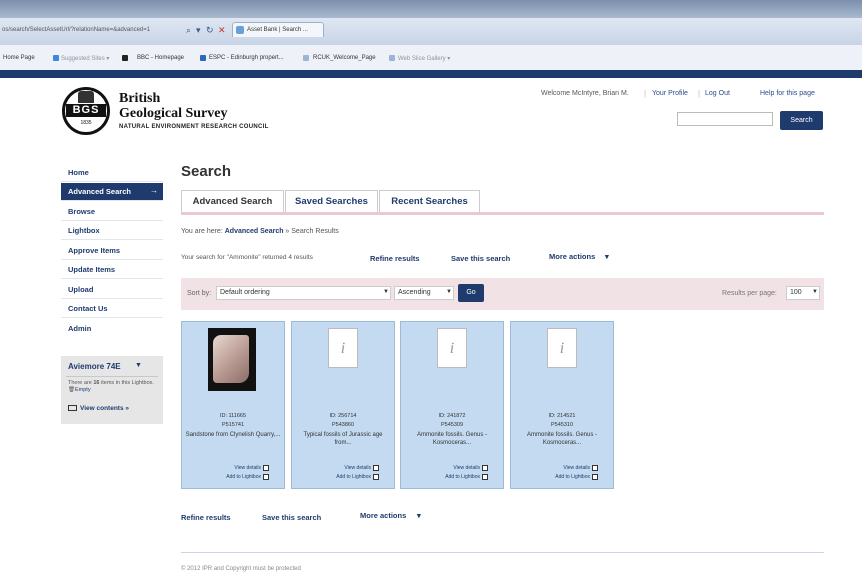 This screenshot has width=862, height=588. Describe the element at coordinates (112, 309) in the screenshot. I see `sidebar-item-contact-us: Contact Us` at that location.